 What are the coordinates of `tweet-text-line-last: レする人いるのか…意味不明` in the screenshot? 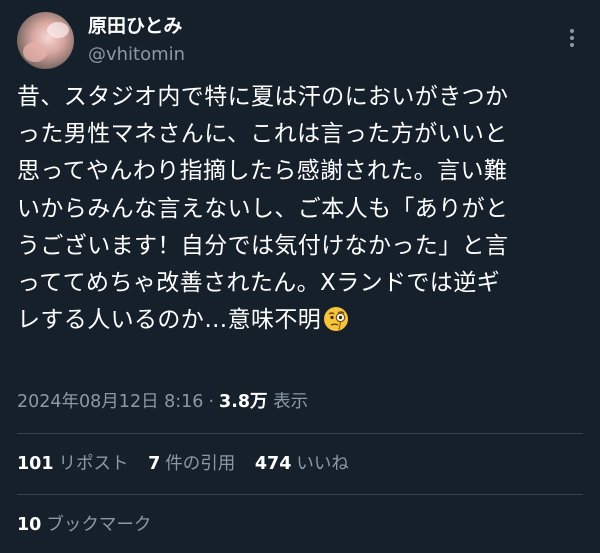 It's located at (300, 320).